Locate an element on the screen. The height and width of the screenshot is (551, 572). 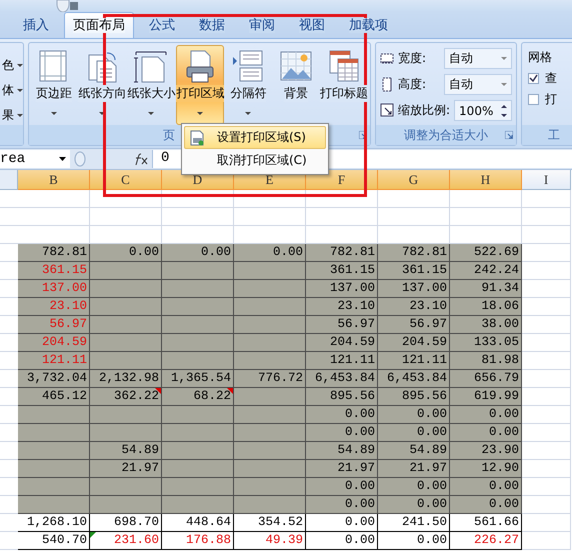
group-title: 网格 is located at coordinates (541, 57).